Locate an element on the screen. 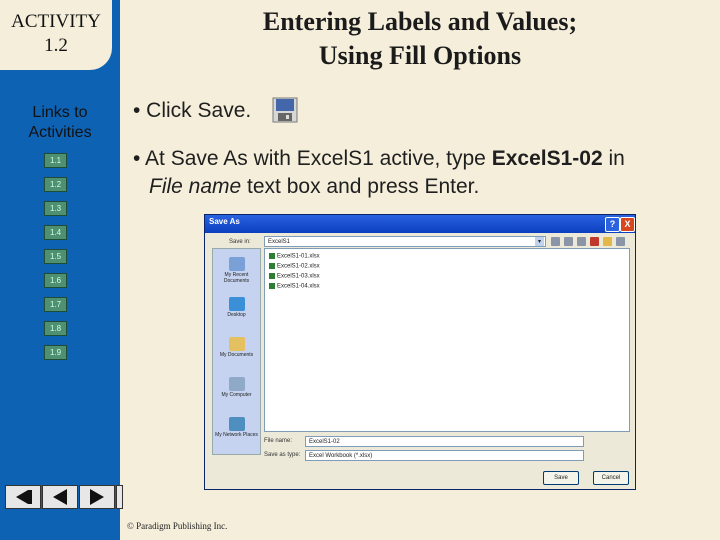  recent-documents-icon is located at coordinates (236, 264).